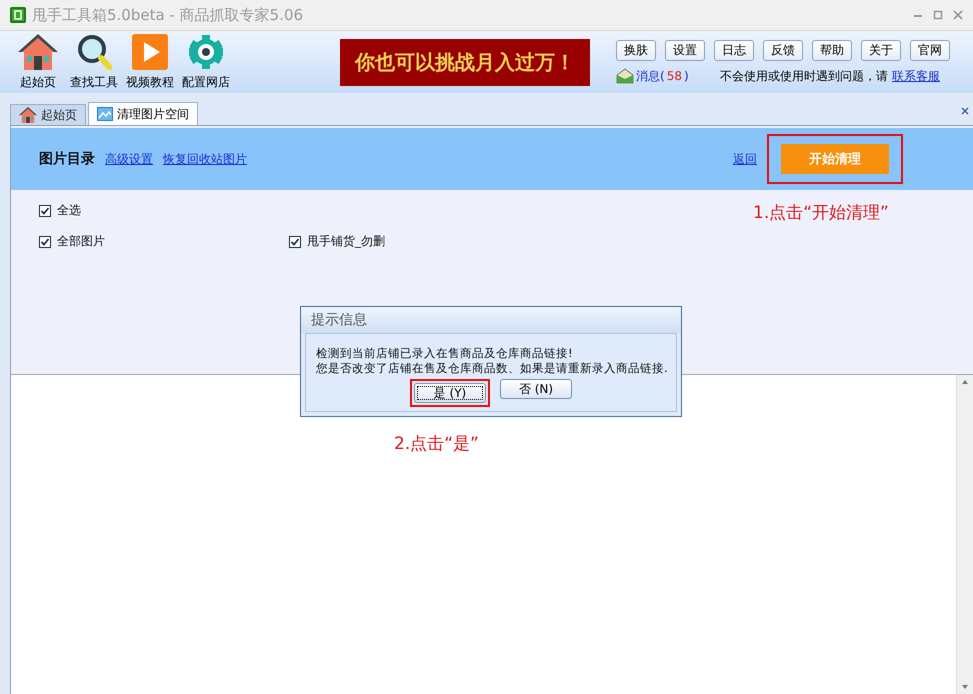 Image resolution: width=973 pixels, height=694 pixels. What do you see at coordinates (664, 76) in the screenshot?
I see `messages-link: 消息( 58 )` at bounding box center [664, 76].